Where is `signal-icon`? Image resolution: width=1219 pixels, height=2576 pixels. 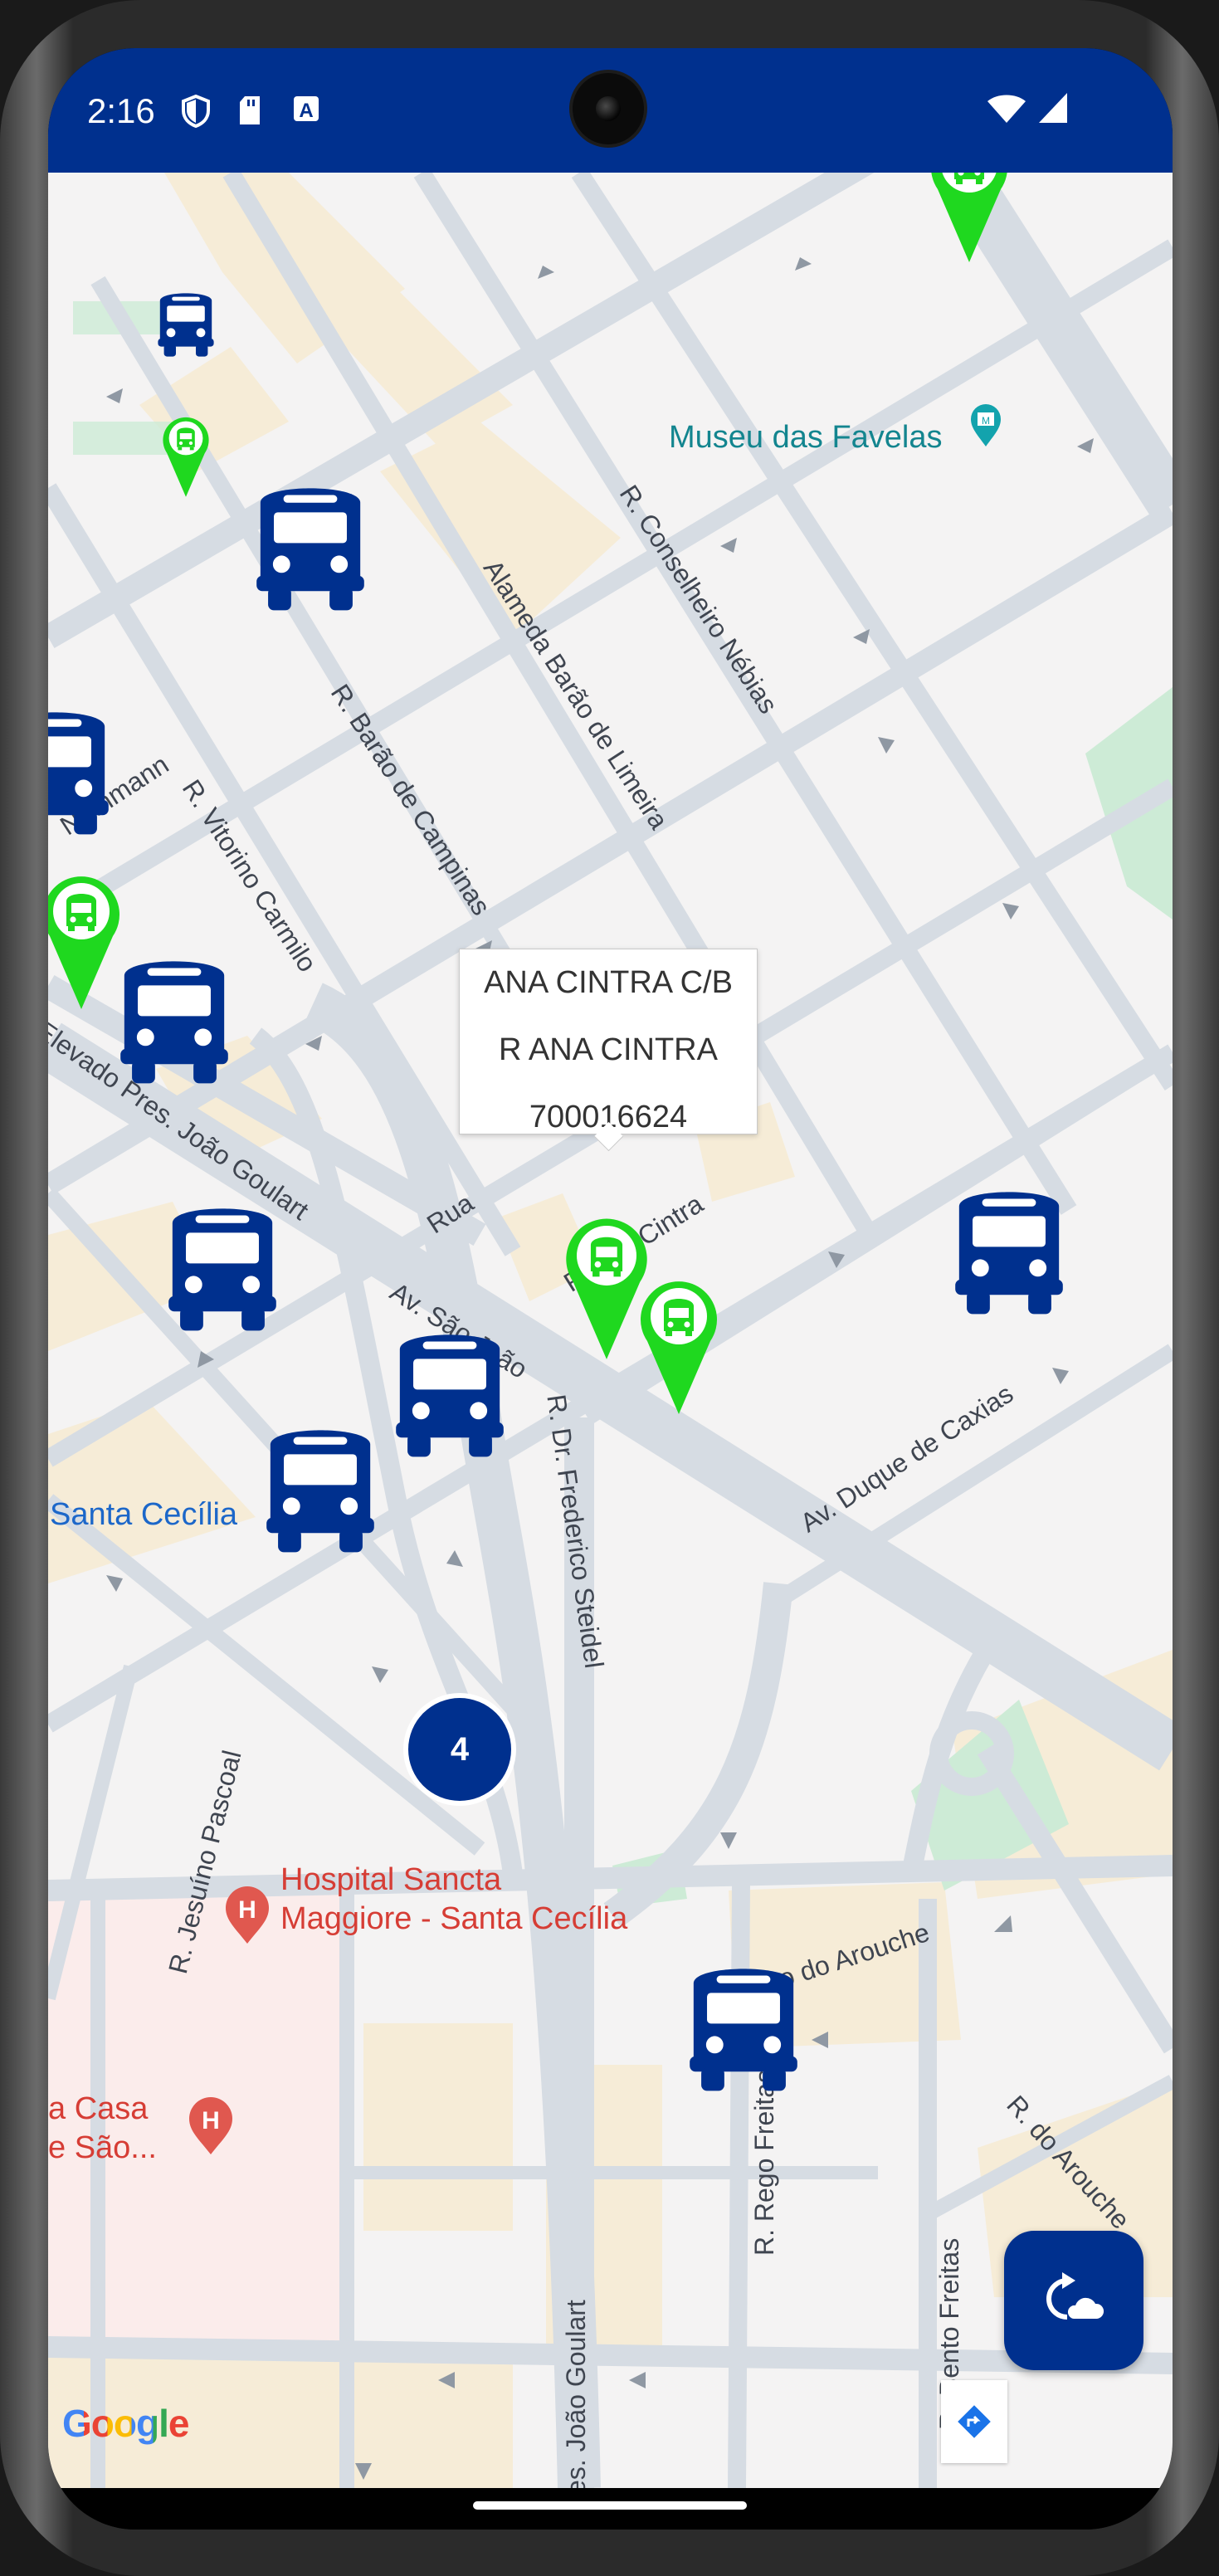
signal-icon is located at coordinates (1053, 108).